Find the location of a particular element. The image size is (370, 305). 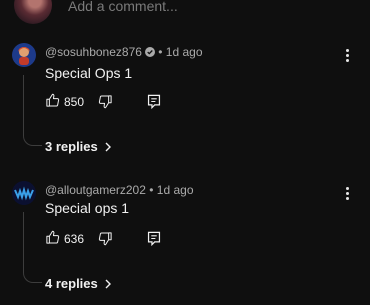

my-avatar is located at coordinates (33, 12).